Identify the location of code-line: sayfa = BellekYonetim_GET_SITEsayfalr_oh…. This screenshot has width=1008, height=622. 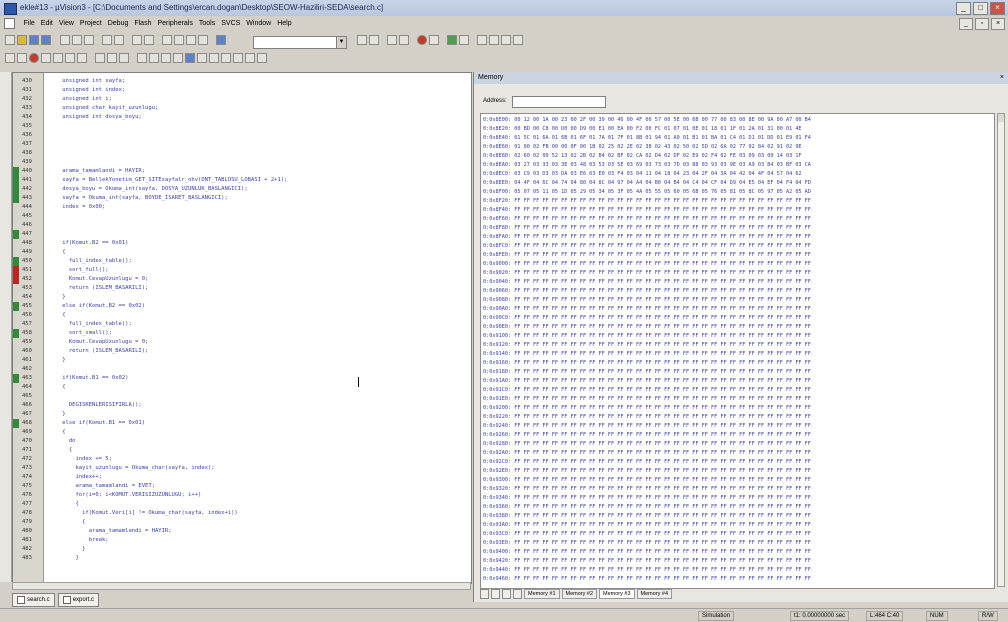
(254, 180).